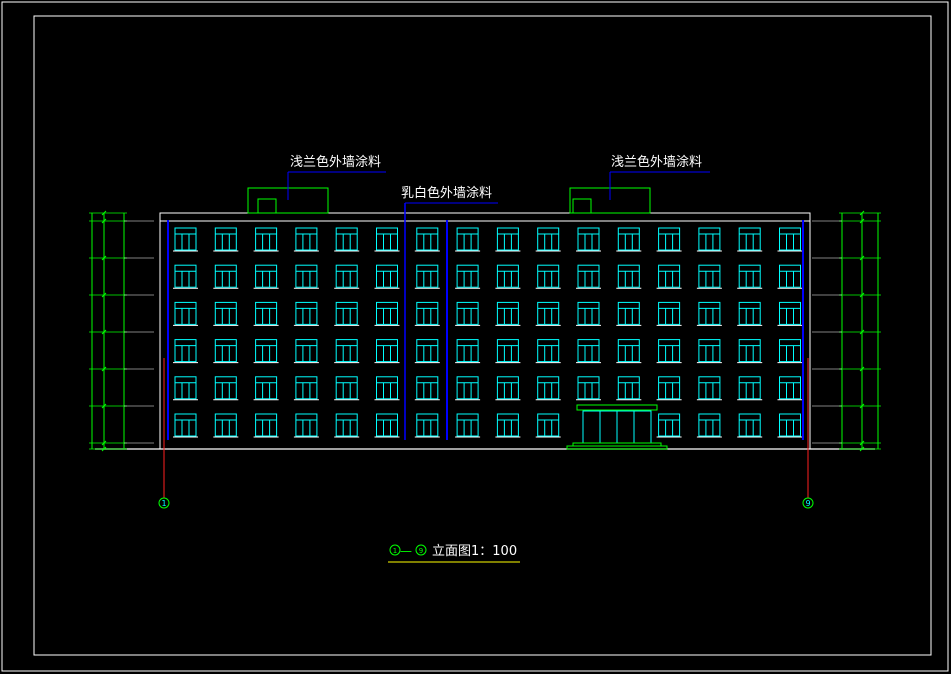 The height and width of the screenshot is (674, 951). Describe the element at coordinates (335, 162) in the screenshot. I see `note-left-wall-coating: 浅兰色外墙涂料` at that location.